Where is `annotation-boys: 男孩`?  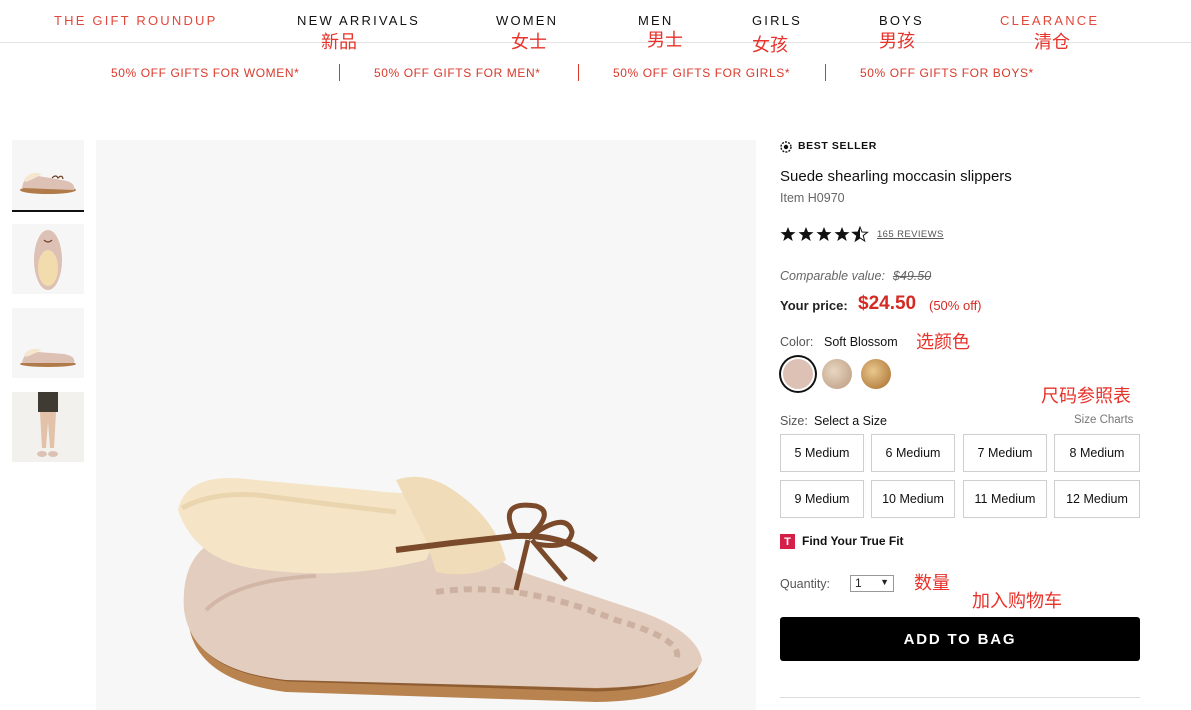 annotation-boys: 男孩 is located at coordinates (897, 41).